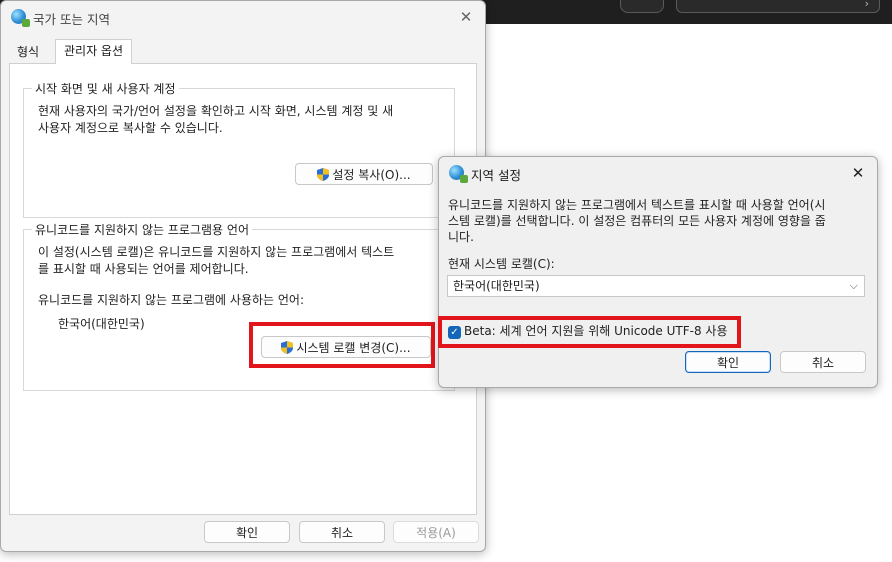 This screenshot has width=892, height=562. I want to click on dialog-title: 국가 또는 지역, so click(71, 19).